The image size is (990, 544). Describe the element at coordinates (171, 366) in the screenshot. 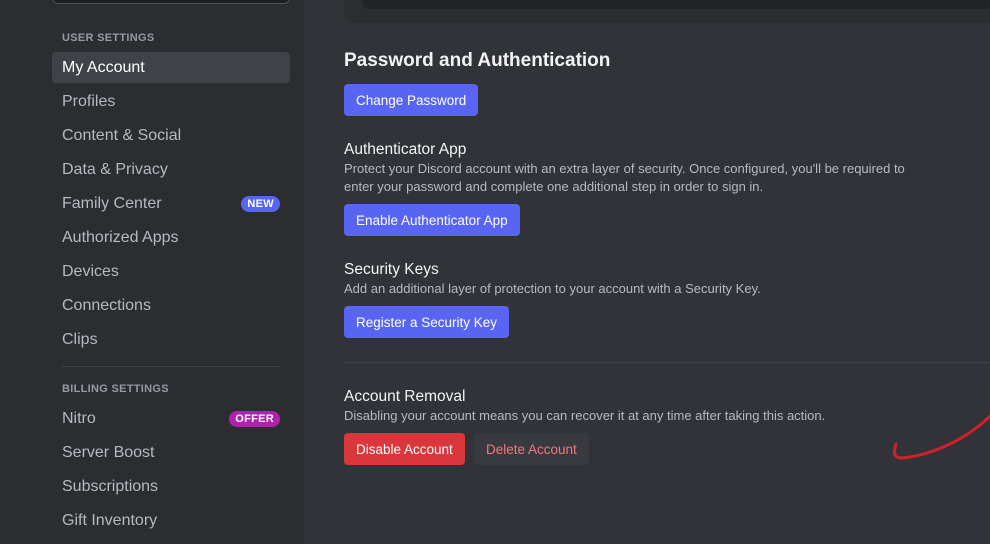

I see `sidebar-divider` at that location.